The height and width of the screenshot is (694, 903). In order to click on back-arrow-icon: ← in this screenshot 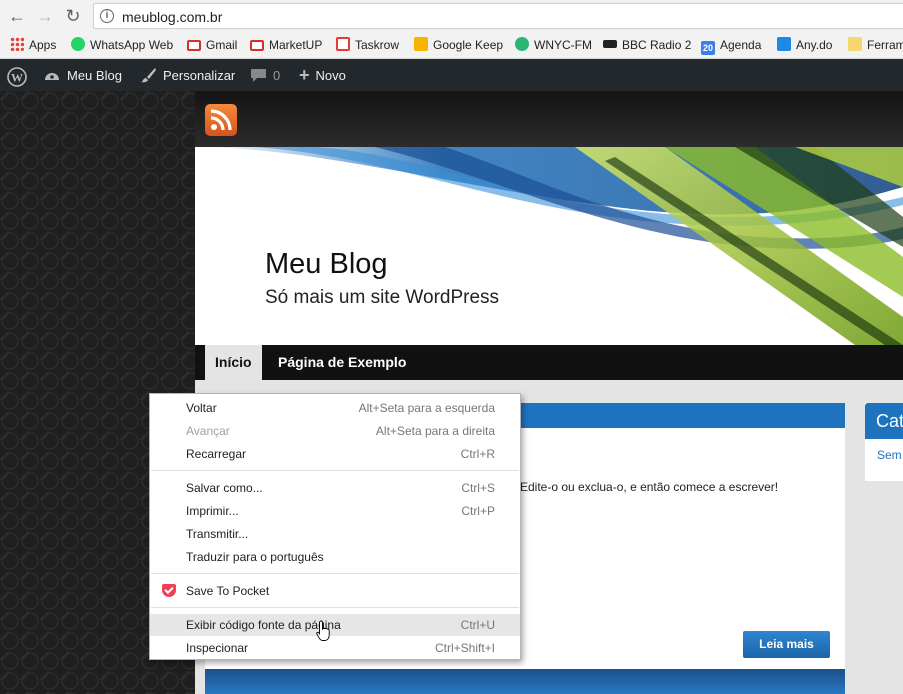, I will do `click(17, 16)`.